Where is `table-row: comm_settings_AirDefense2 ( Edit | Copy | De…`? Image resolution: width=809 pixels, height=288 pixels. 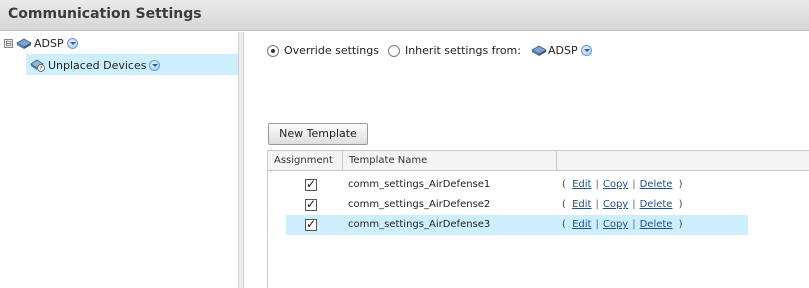 table-row: comm_settings_AirDefense2 ( Edit | Copy | De… is located at coordinates (508, 205).